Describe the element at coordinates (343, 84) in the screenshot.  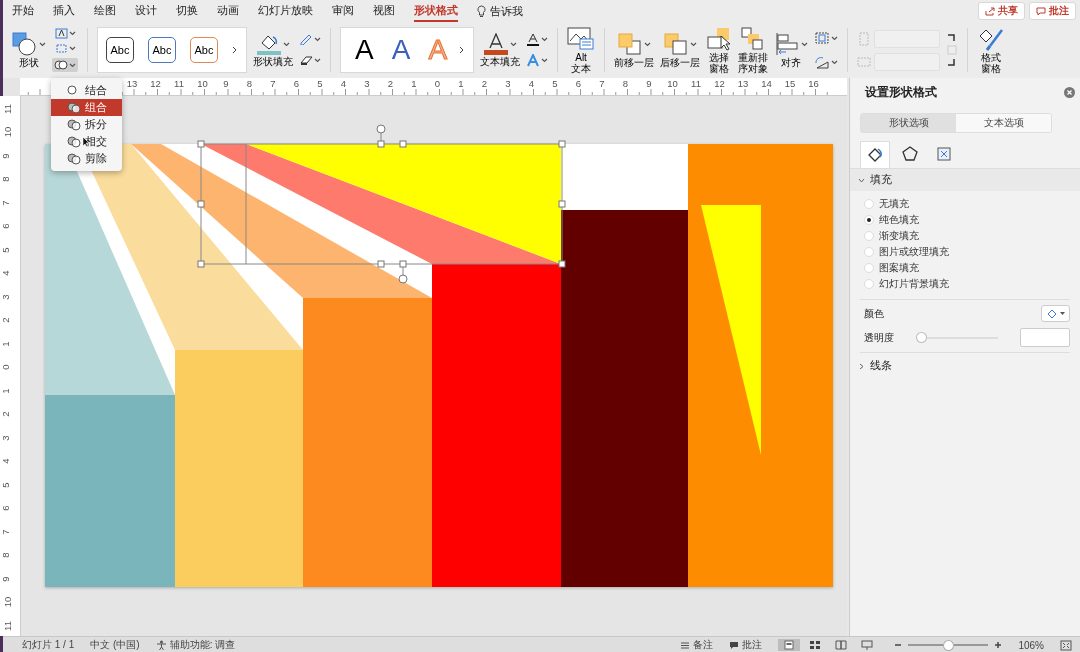
I see `ruler-number: 4` at that location.